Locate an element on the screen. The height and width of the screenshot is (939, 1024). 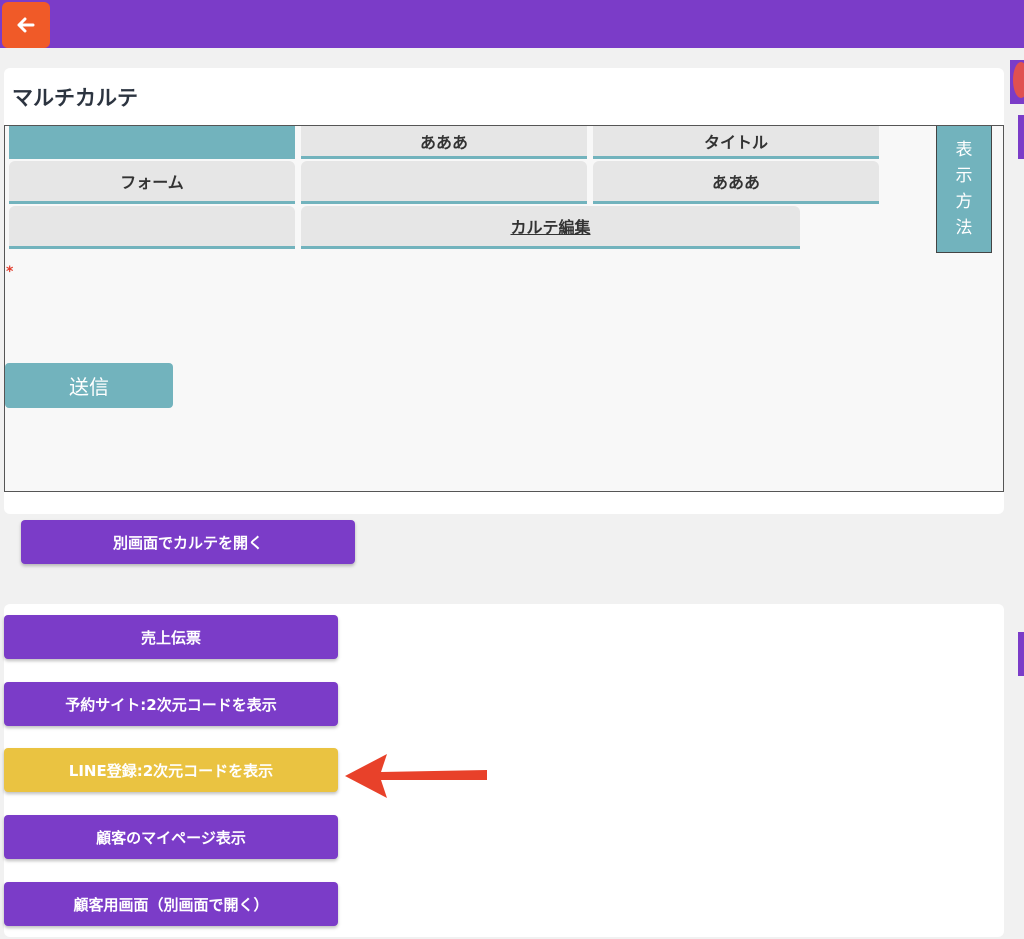
page-title: マルチカルテ is located at coordinates (75, 98).